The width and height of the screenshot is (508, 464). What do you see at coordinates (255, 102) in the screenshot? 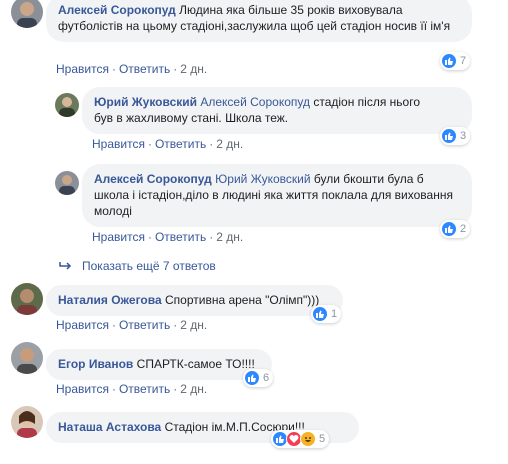
I see `mention-link: Алексей Сорокопуд` at bounding box center [255, 102].